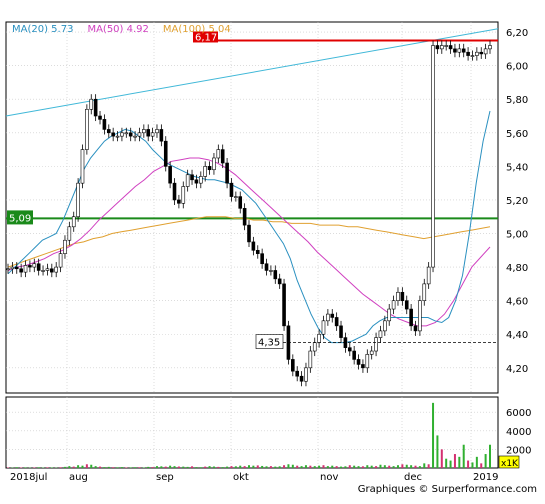 The width and height of the screenshot is (545, 504). I want to click on volume-tick-label: 6000, so click(518, 413).